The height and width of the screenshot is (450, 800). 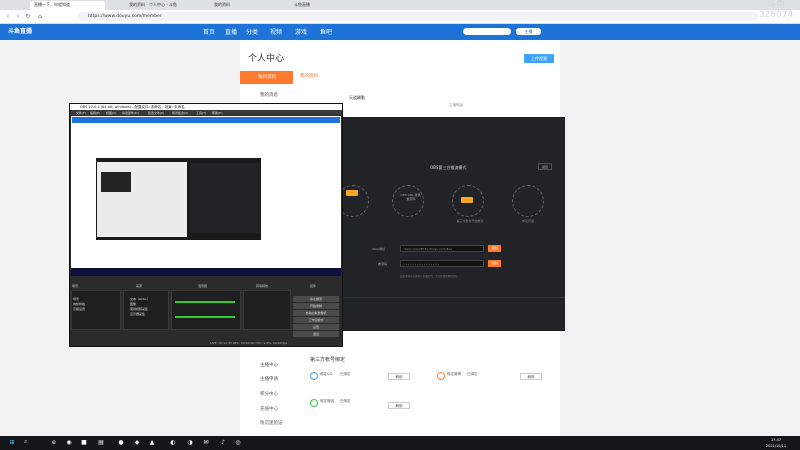 What do you see at coordinates (487, 31) in the screenshot?
I see `site-search-input` at bounding box center [487, 31].